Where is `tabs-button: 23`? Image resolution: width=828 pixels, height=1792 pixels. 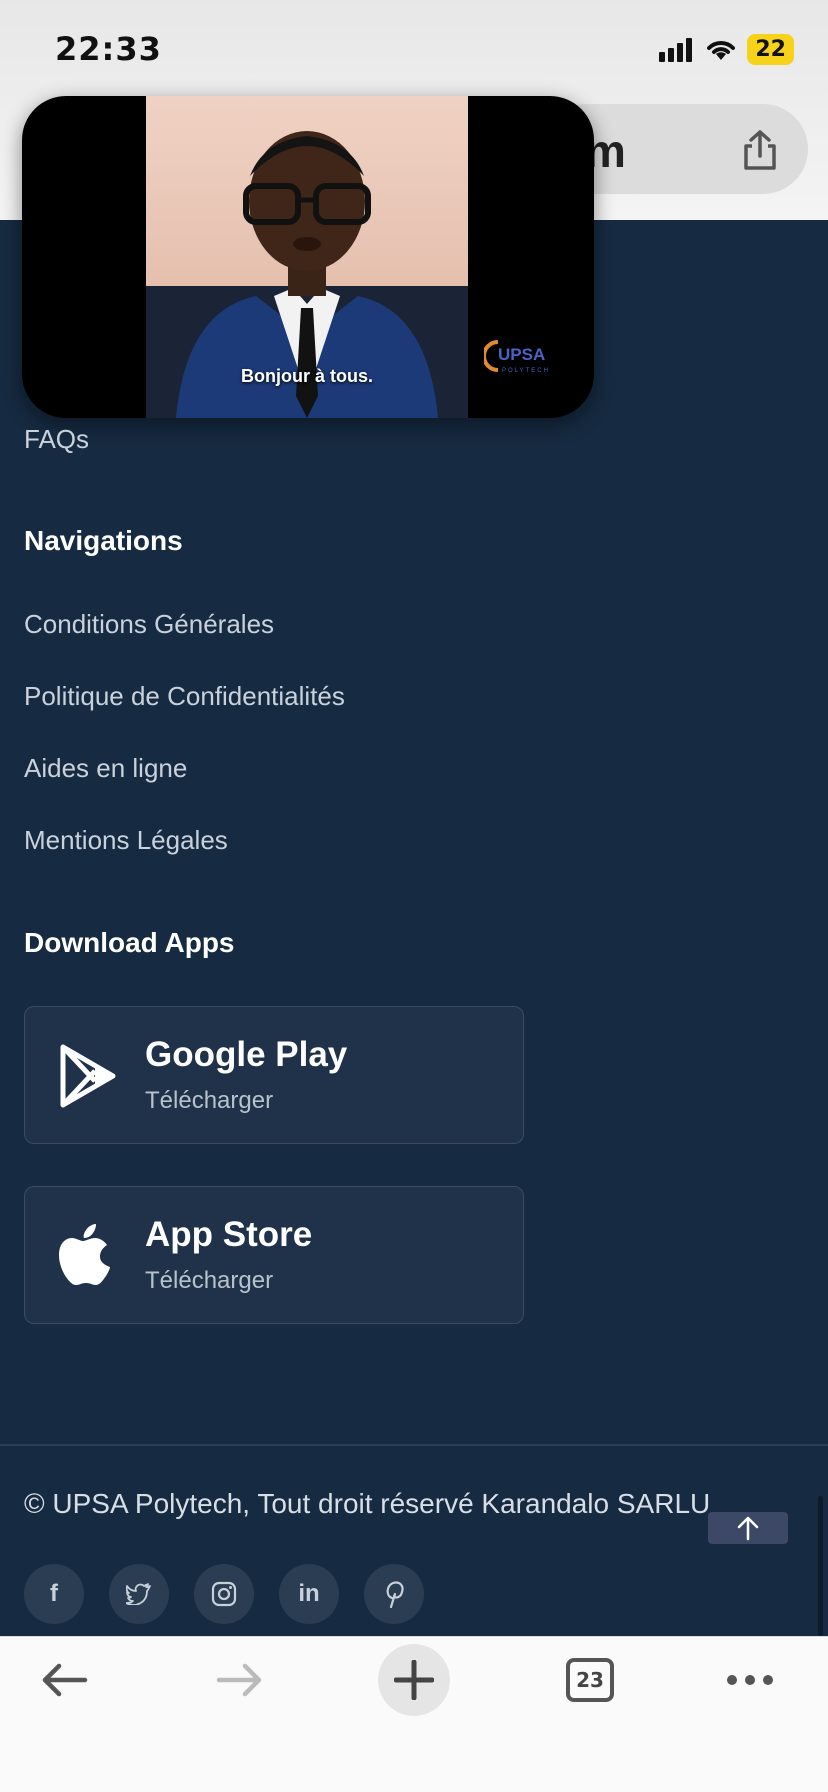 tabs-button: 23 is located at coordinates (590, 1680).